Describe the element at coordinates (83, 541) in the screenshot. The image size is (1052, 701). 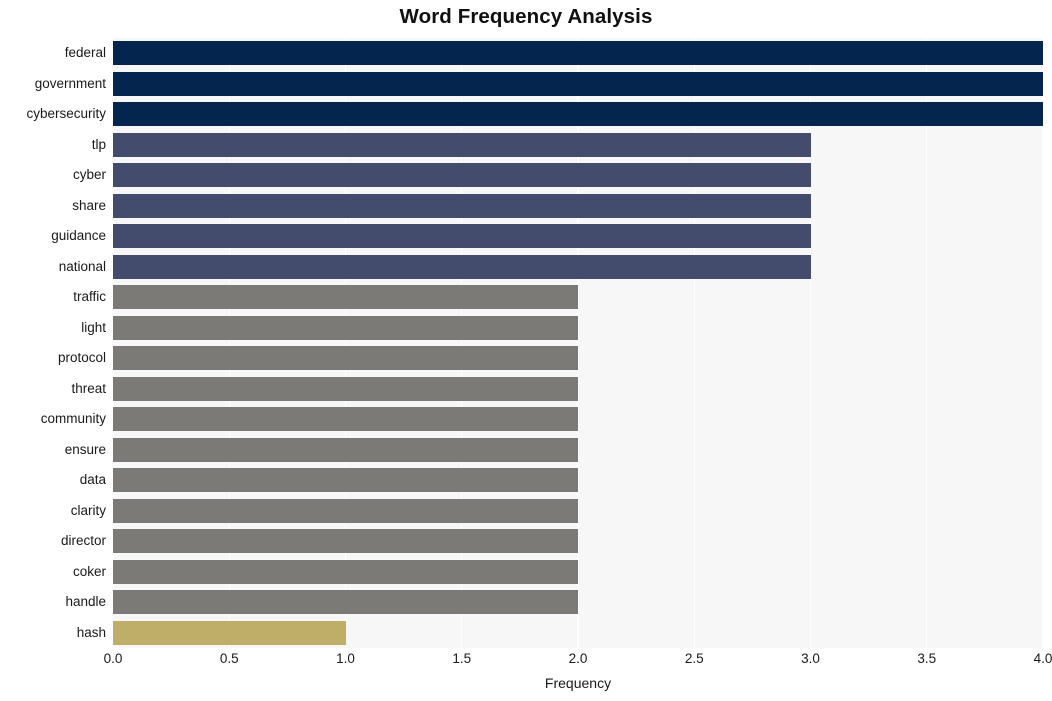
I see `y-axis-tick-label: director` at that location.